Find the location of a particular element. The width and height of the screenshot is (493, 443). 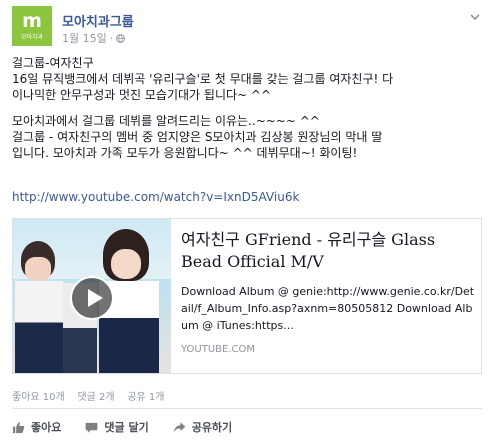

video-thumbnail is located at coordinates (92, 296).